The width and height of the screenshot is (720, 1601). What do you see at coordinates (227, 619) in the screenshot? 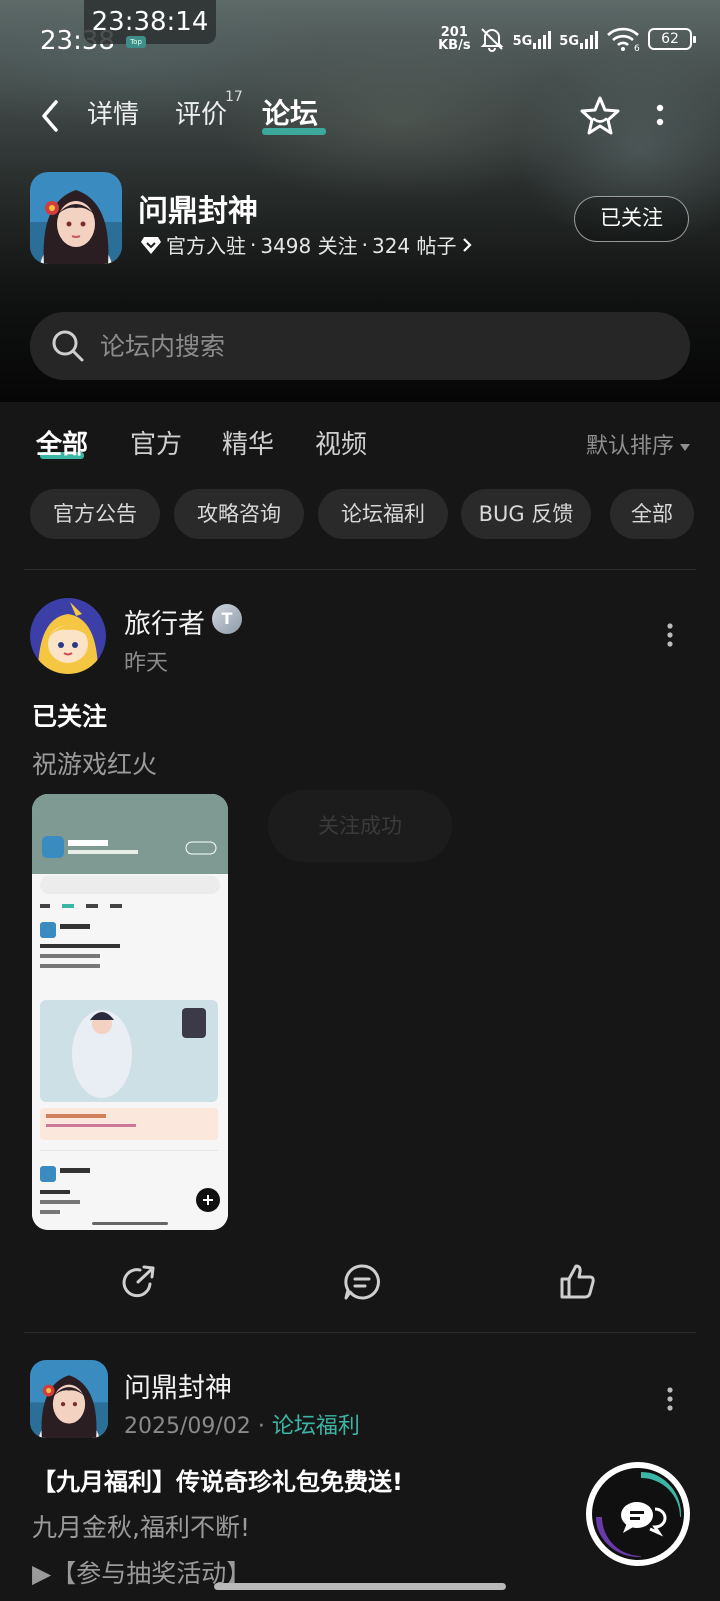
I see `level-badge: T` at bounding box center [227, 619].